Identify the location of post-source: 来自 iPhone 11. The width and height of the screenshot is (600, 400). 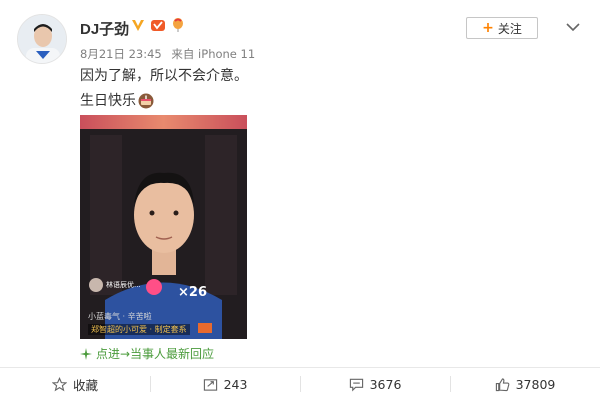
(213, 54).